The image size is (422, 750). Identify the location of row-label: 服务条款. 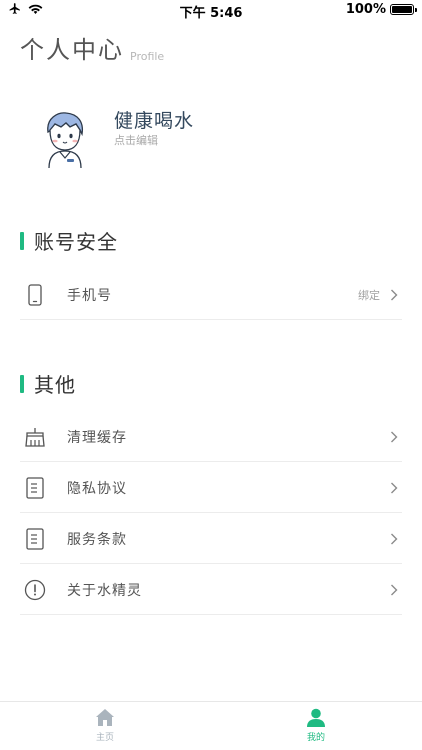
(97, 539).